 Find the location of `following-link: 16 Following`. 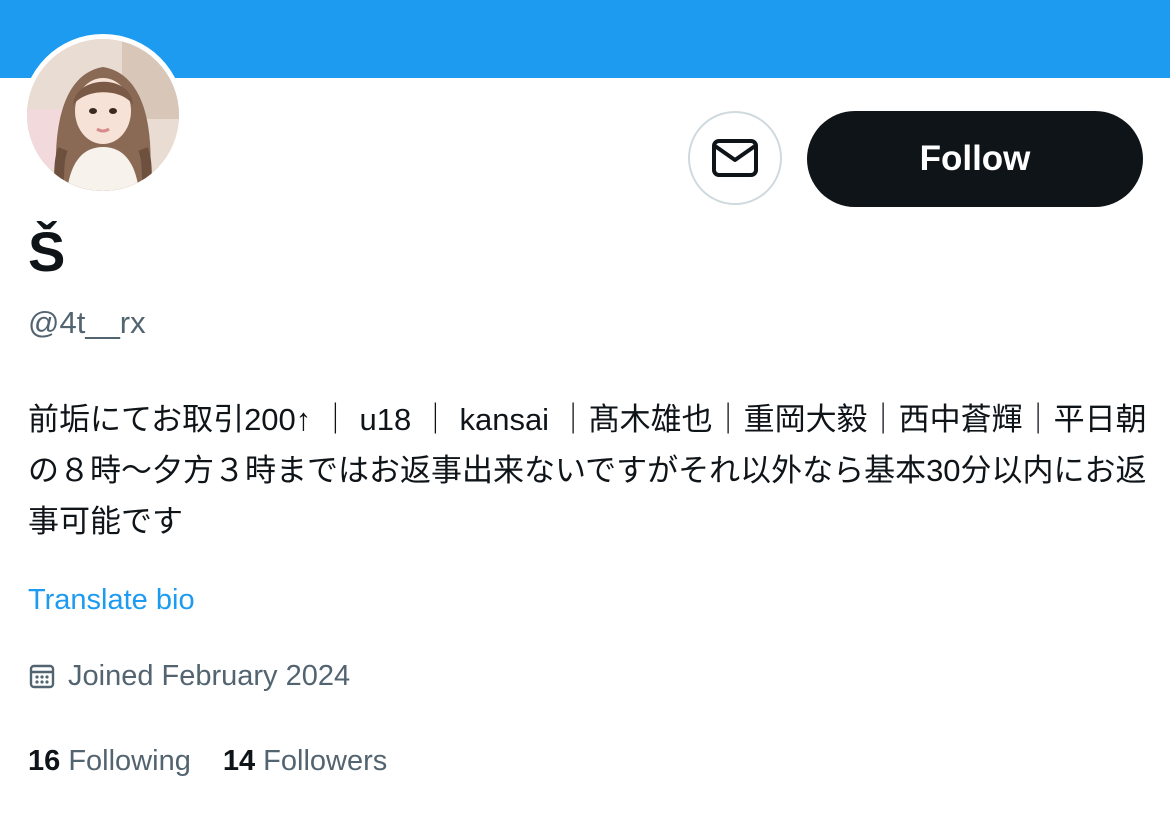

following-link: 16 Following is located at coordinates (109, 761).